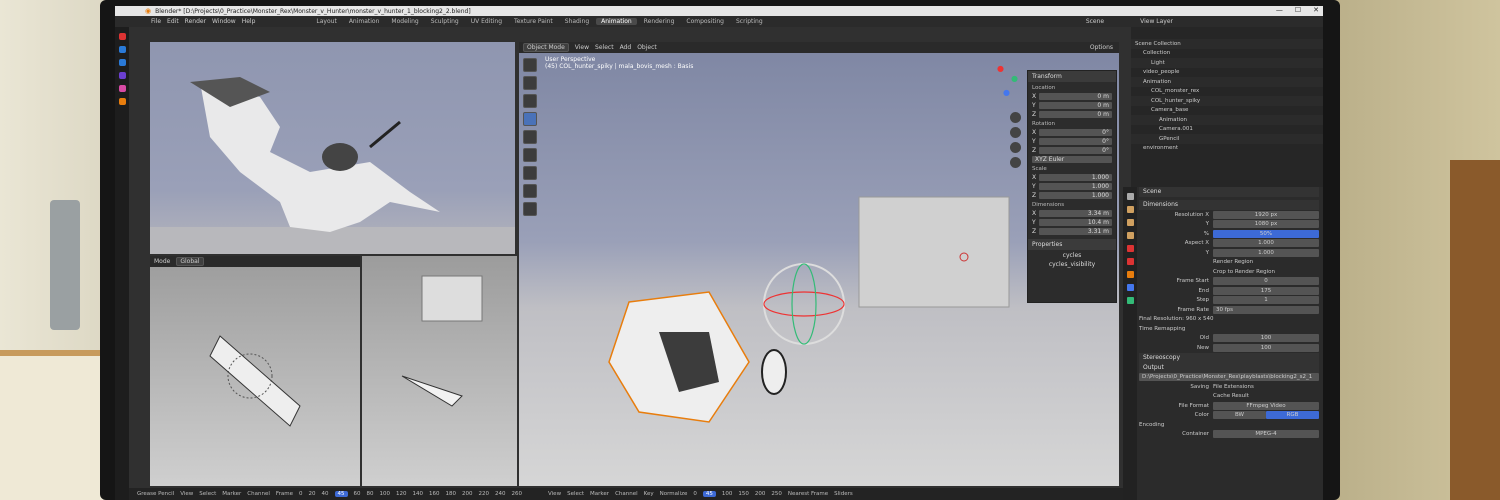  What do you see at coordinates (705, 21) in the screenshot?
I see `tab-compositing: Compositing` at bounding box center [705, 21].